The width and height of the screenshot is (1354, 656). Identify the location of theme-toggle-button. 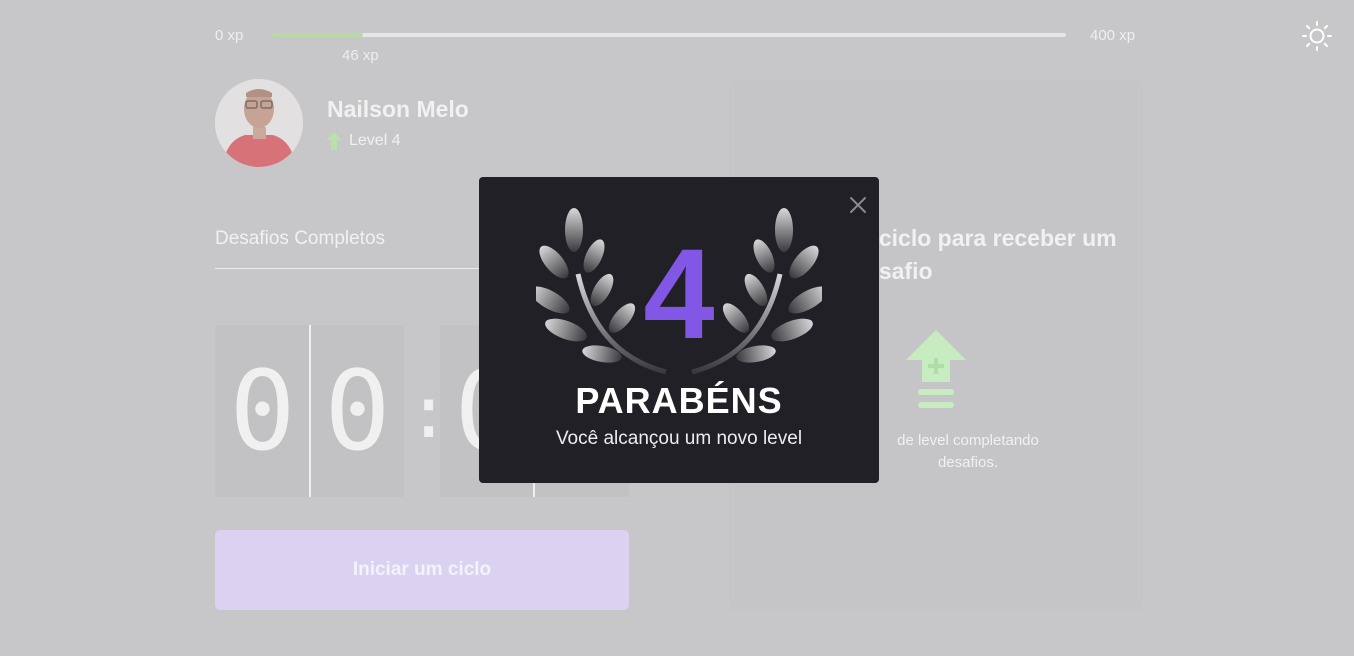
(1317, 37).